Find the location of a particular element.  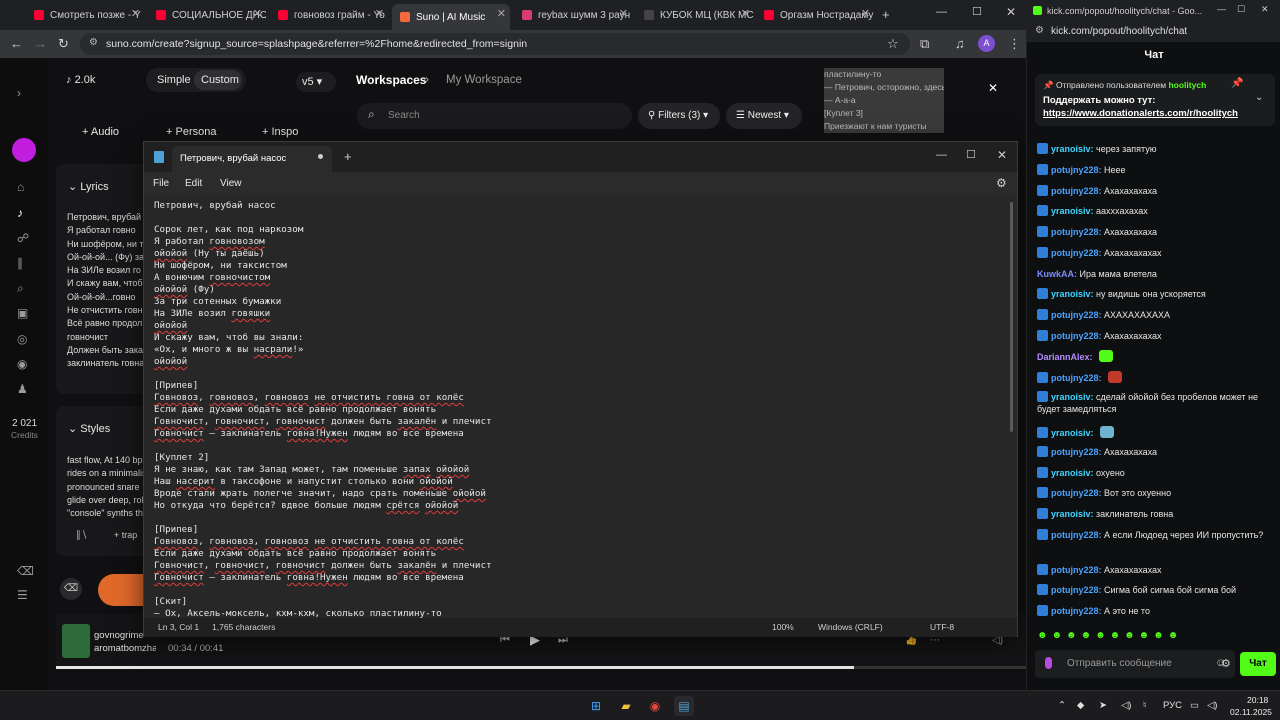

mic-icon is located at coordinates (1048, 663).